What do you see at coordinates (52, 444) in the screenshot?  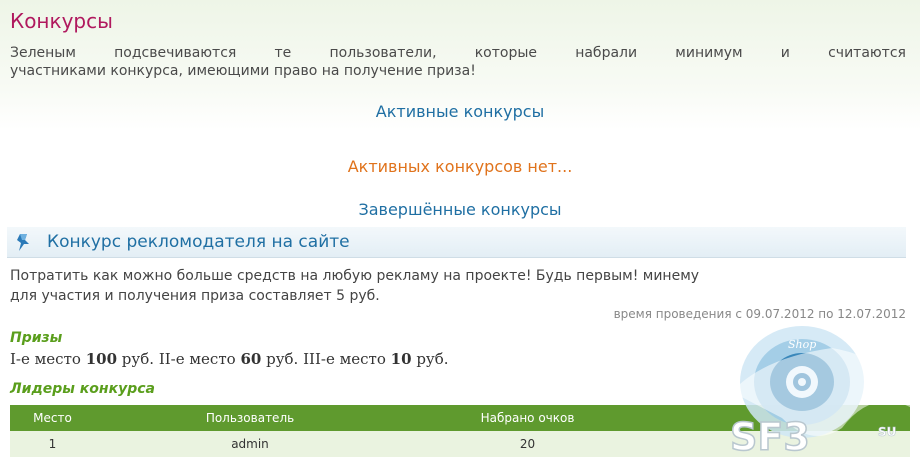 I see `cell-place: 1` at bounding box center [52, 444].